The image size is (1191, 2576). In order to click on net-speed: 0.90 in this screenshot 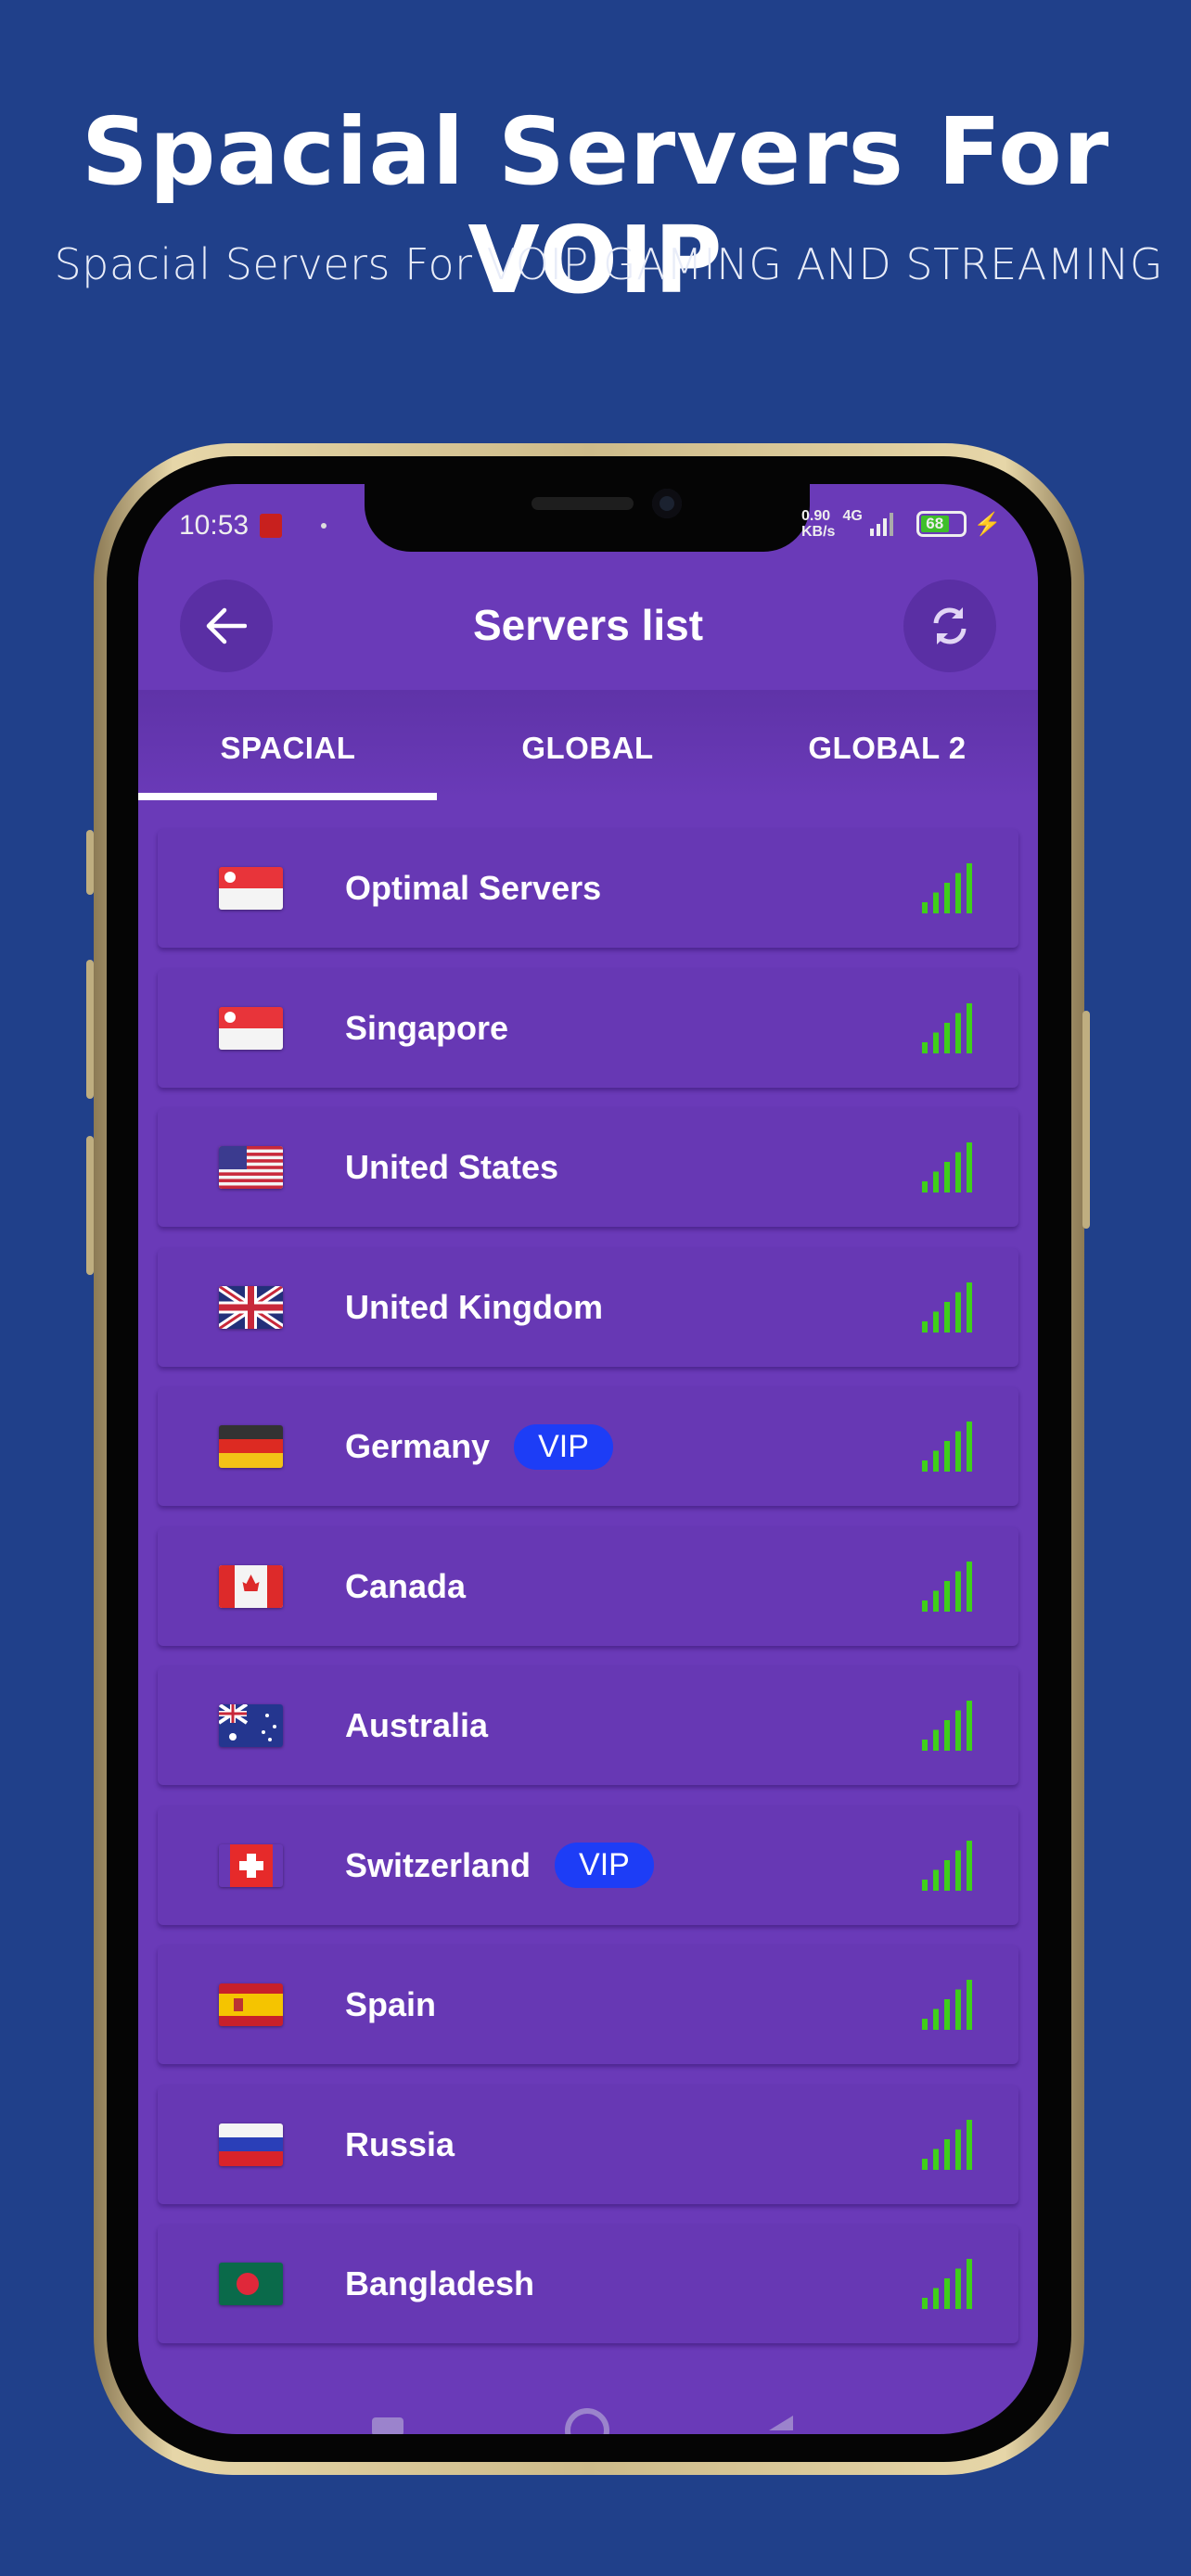, I will do `click(816, 516)`.